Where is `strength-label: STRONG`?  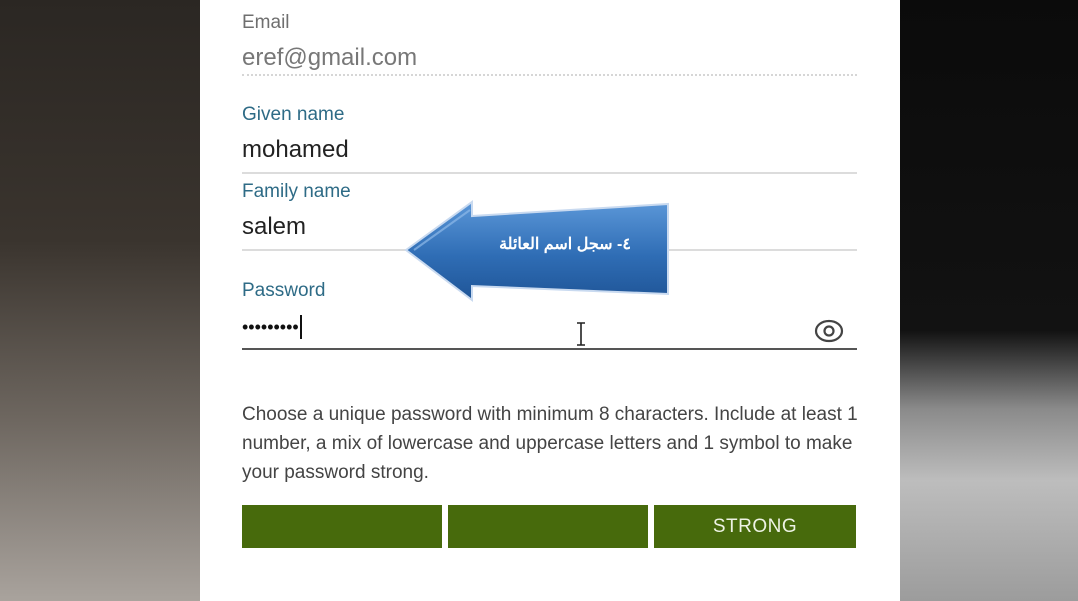 strength-label: STRONG is located at coordinates (755, 526).